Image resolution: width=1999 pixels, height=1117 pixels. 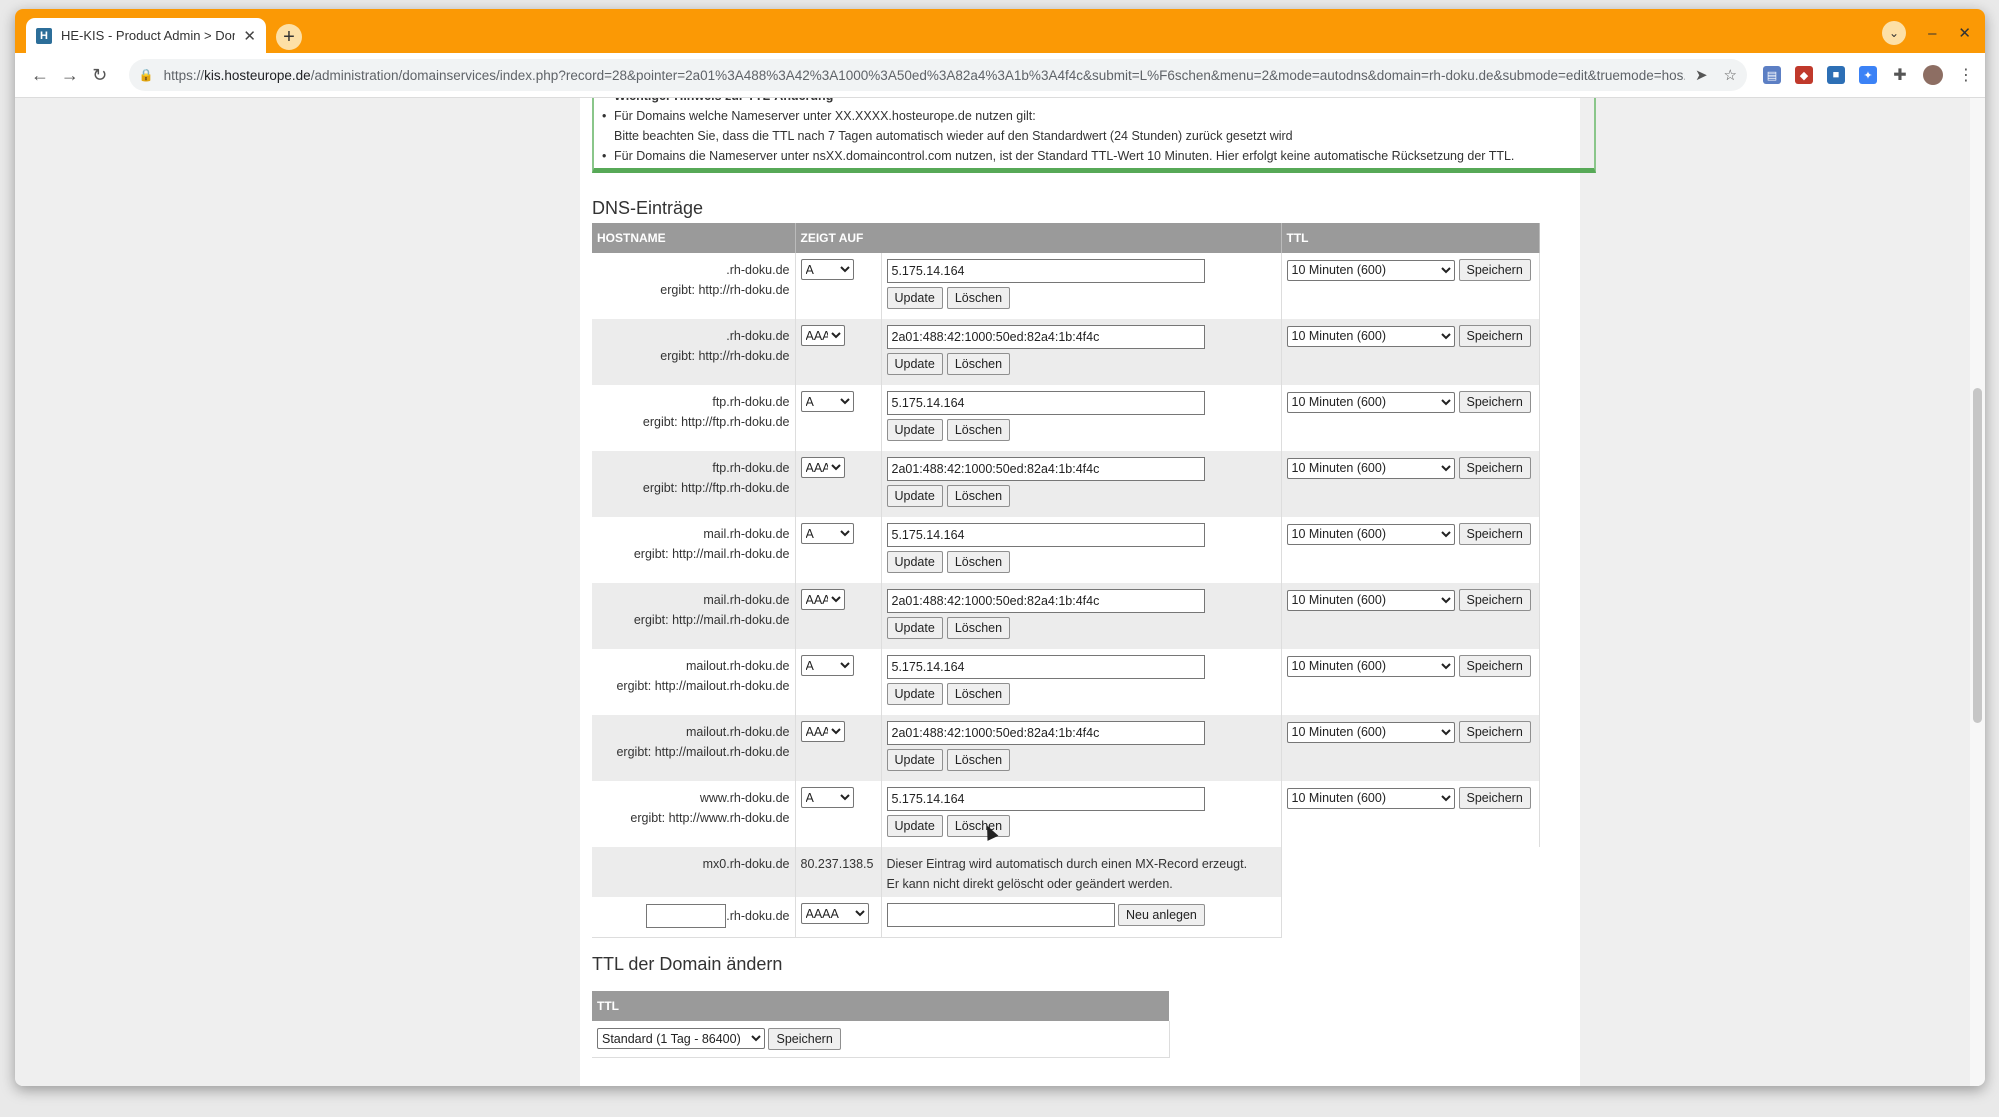 I want to click on minimize-icon: –, so click(x=1932, y=33).